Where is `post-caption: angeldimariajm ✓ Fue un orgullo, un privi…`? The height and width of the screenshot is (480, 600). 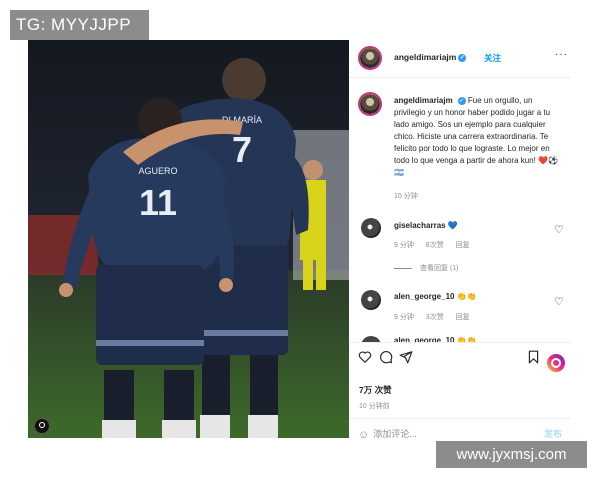 post-caption: angeldimariajm ✓ Fue un orgullo, un privi… is located at coordinates (479, 137).